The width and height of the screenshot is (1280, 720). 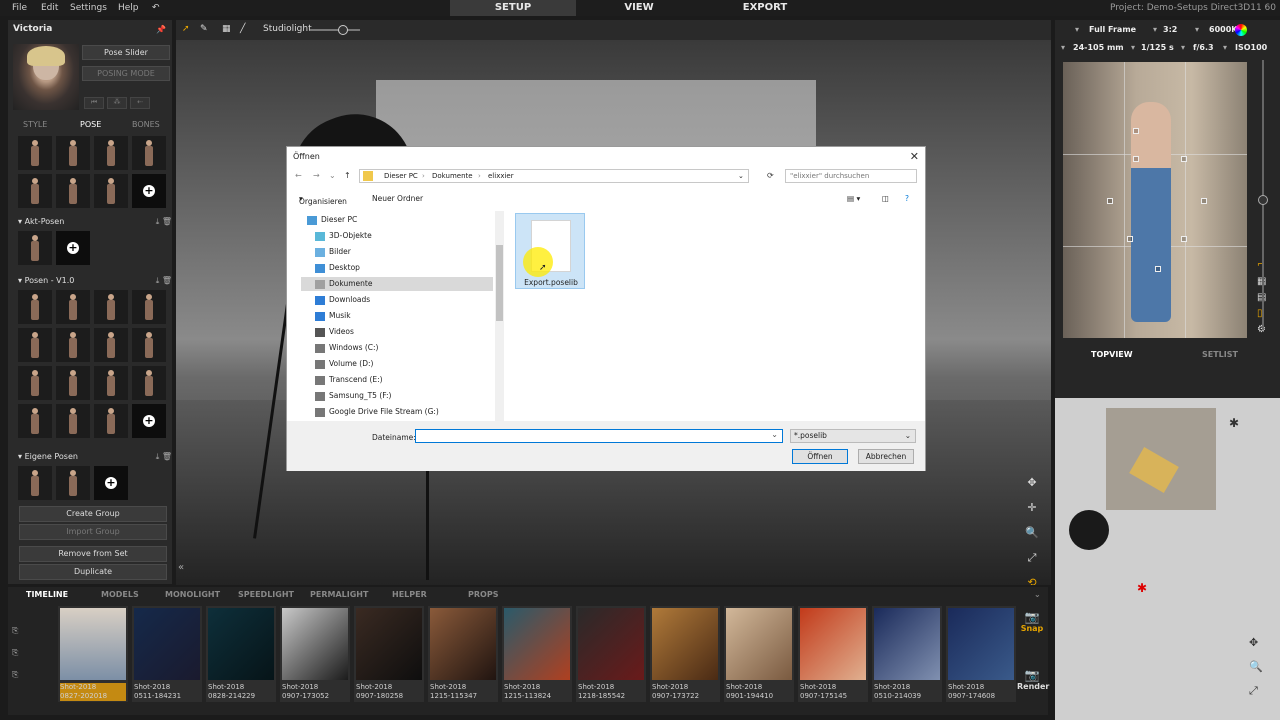 I want to click on shot-thumb: Shot-2018 0907-174608, so click(x=981, y=654).